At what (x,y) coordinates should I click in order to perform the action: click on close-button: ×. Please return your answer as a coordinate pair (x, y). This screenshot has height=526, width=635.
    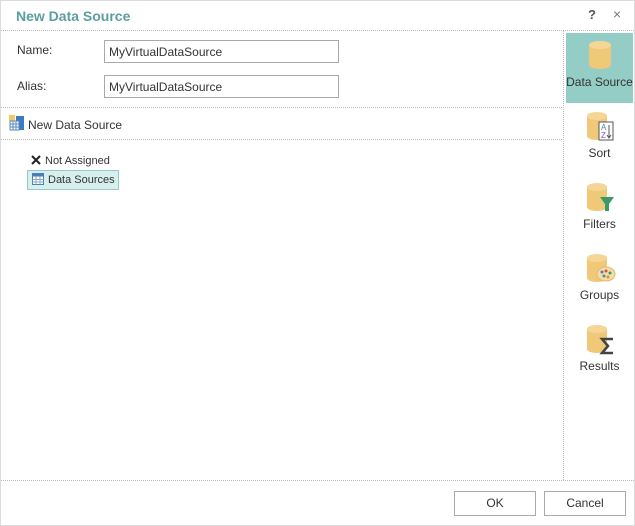
    Looking at the image, I should click on (617, 14).